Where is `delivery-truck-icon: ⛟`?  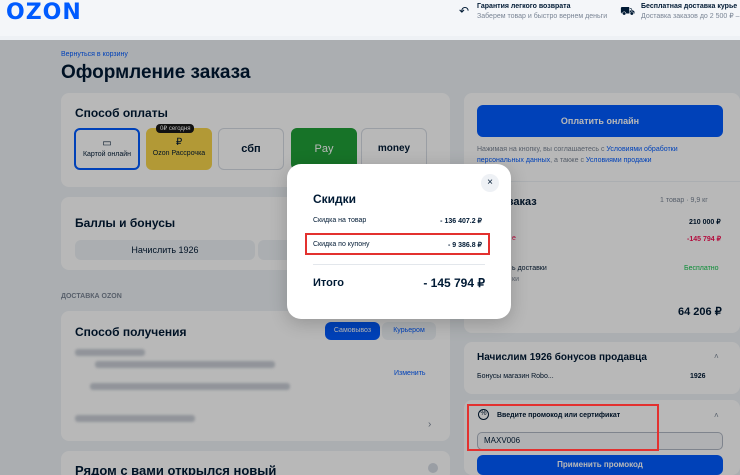
delivery-truck-icon: ⛟ is located at coordinates (628, 11).